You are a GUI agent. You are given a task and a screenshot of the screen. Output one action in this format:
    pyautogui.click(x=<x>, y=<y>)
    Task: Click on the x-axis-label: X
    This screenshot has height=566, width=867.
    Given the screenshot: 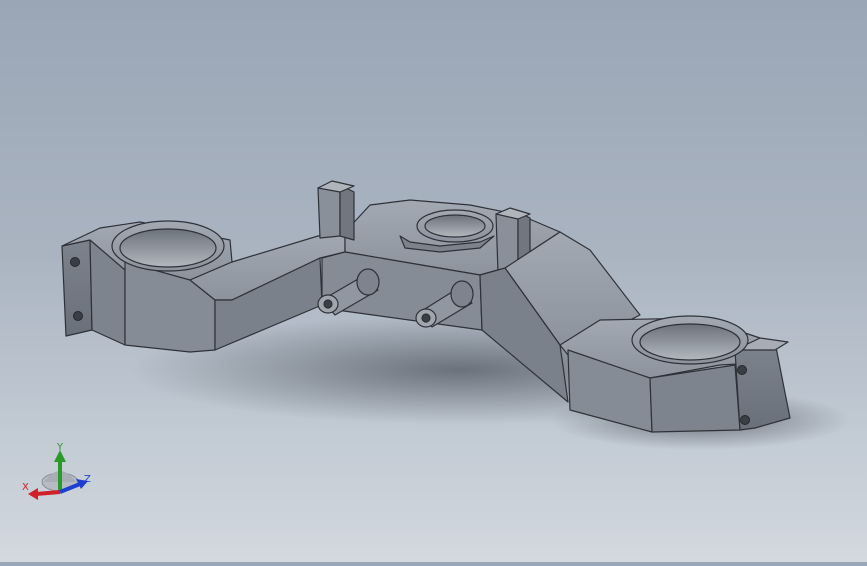 What is the action you would take?
    pyautogui.click(x=25, y=487)
    